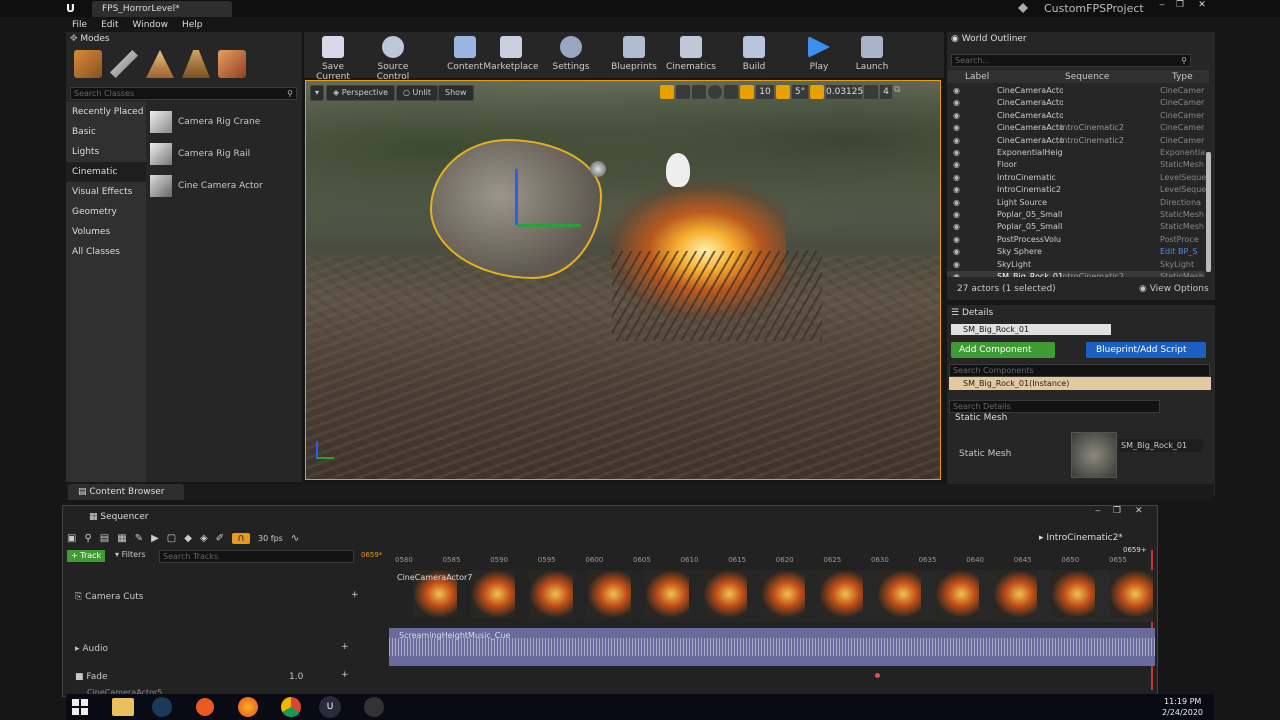 Image resolution: width=1280 pixels, height=720 pixels. I want to click on key-icon: ◆, so click(188, 538).